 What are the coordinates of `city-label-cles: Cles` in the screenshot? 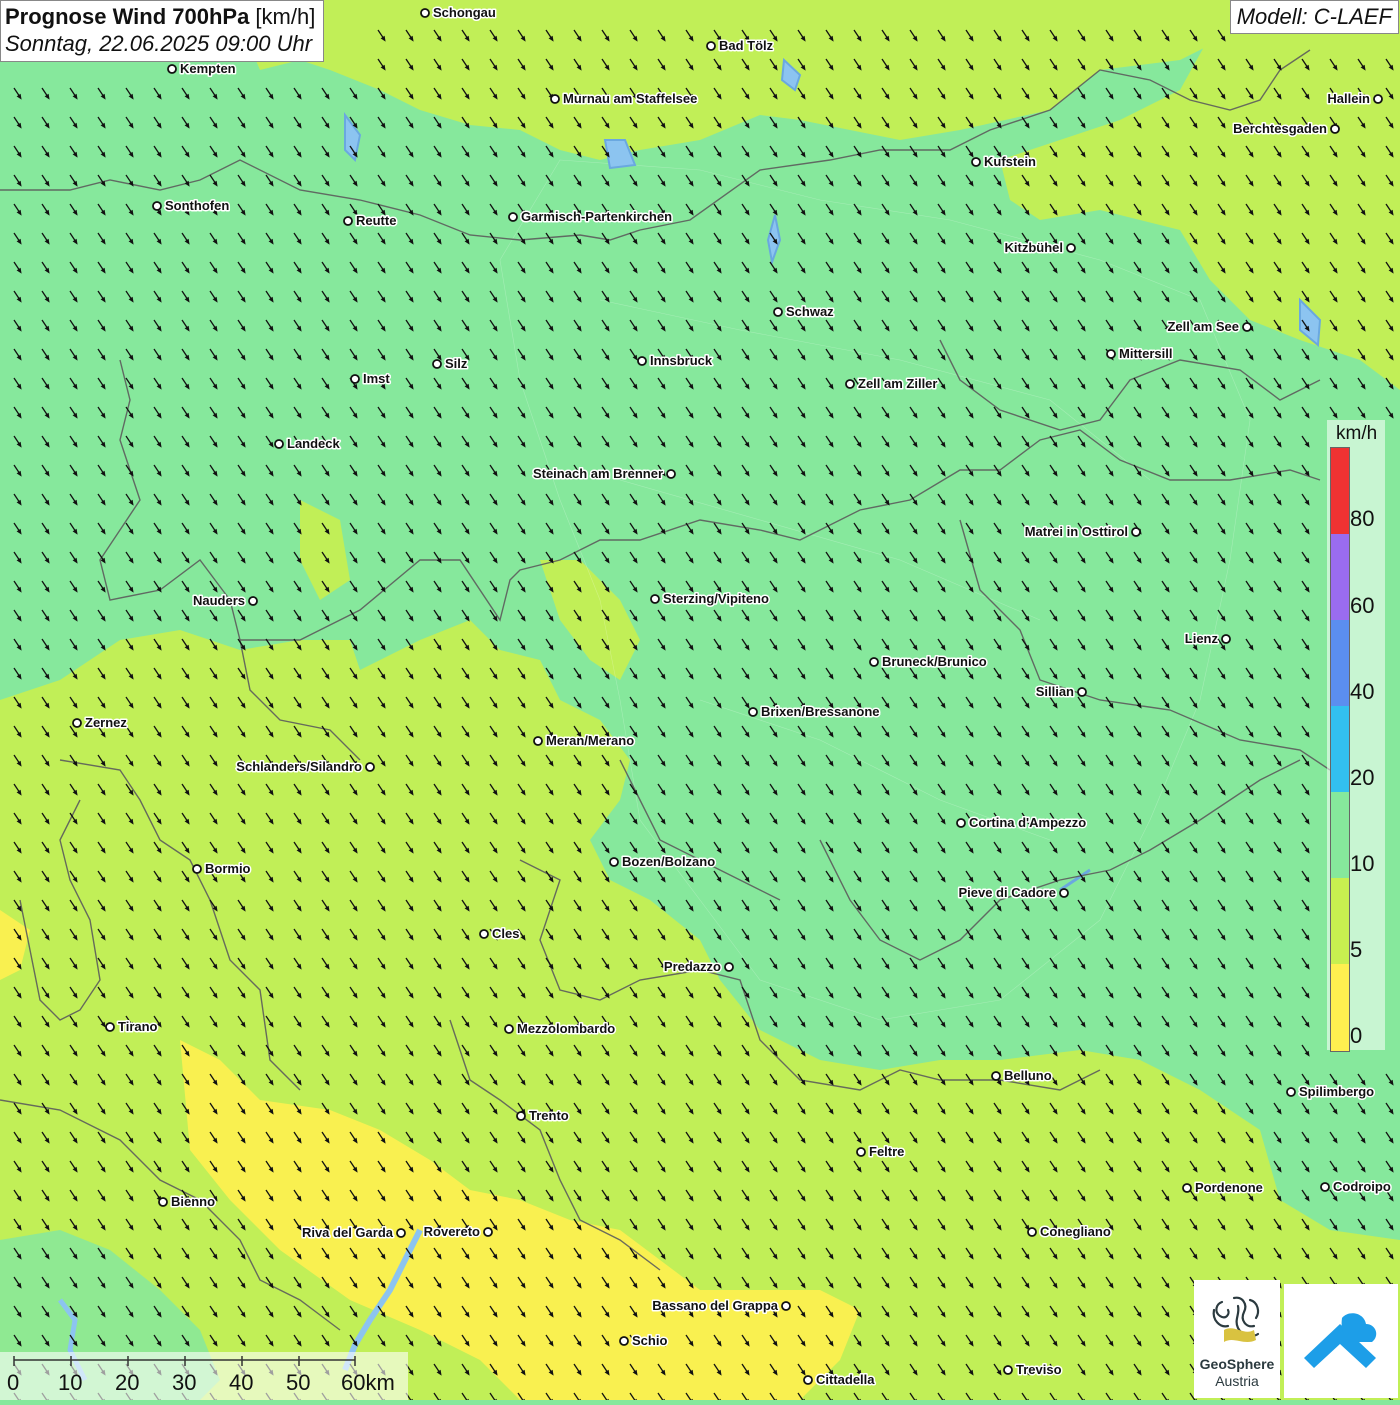 It's located at (505, 933).